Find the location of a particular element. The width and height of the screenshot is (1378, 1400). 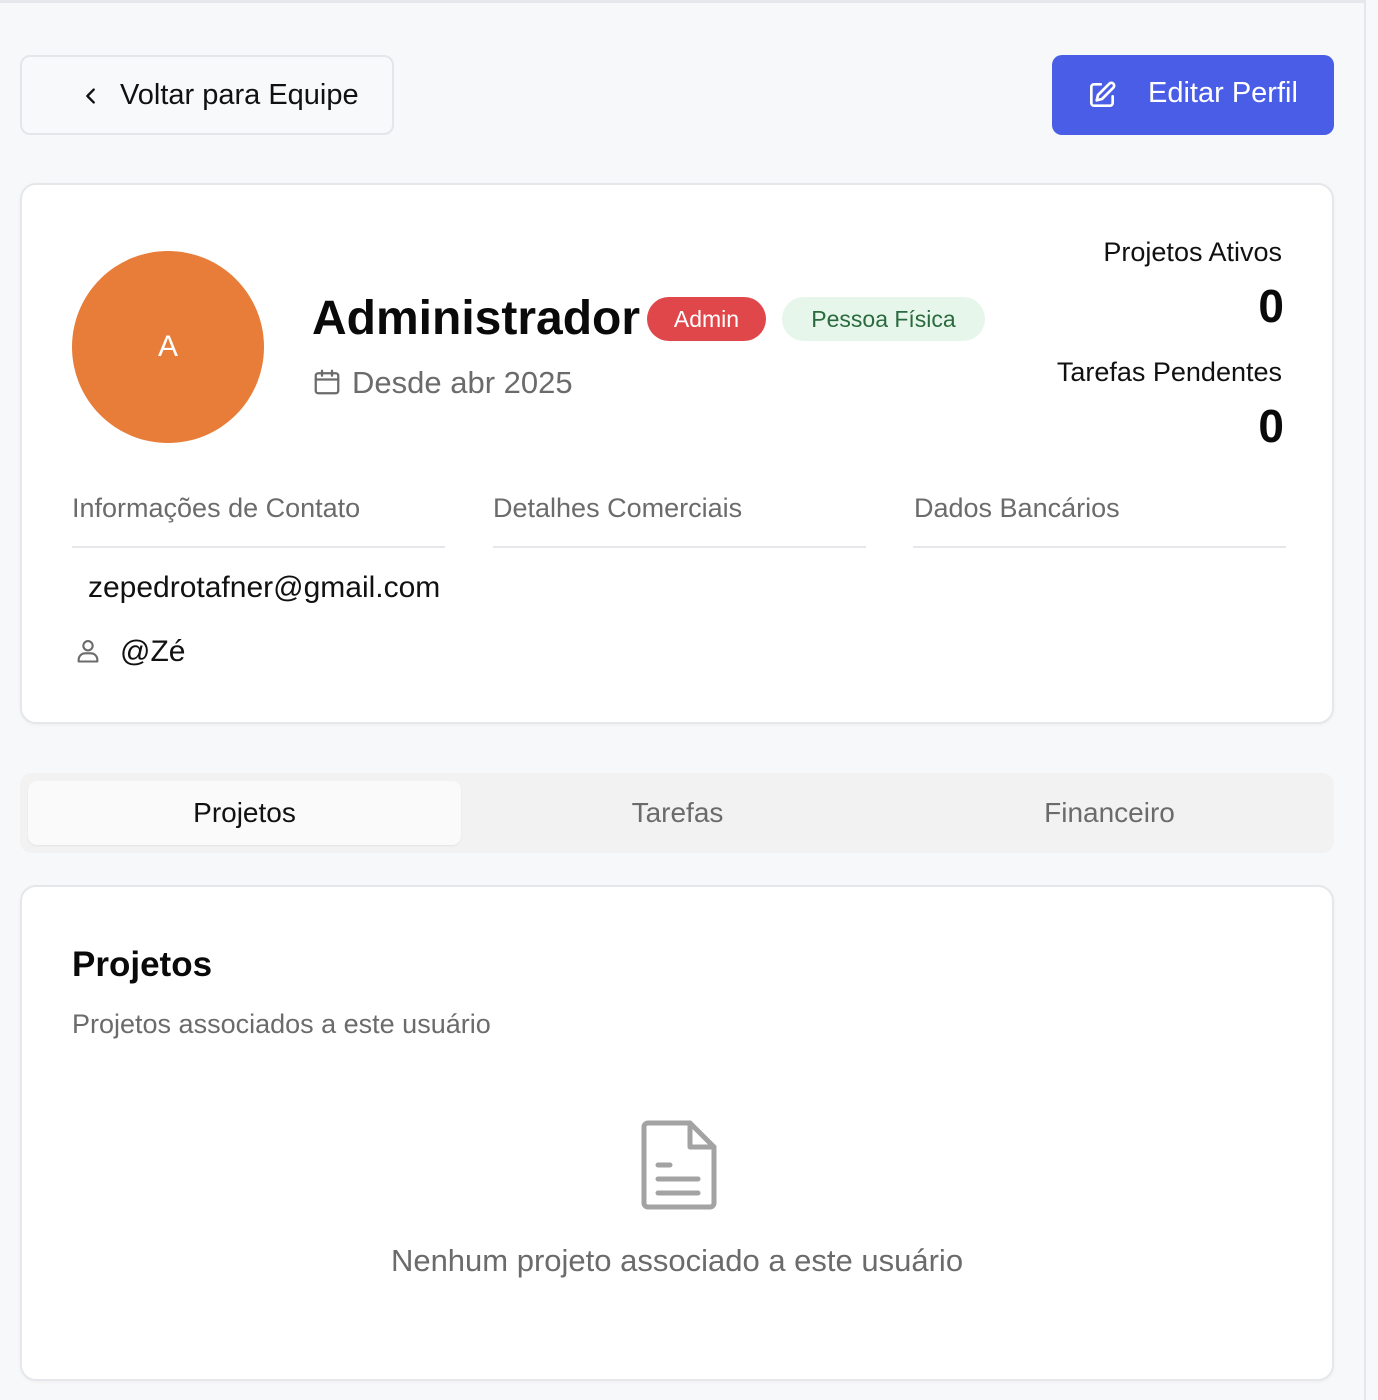

projects-panel-subtitle: Projetos associados a este usuário is located at coordinates (281, 1024).